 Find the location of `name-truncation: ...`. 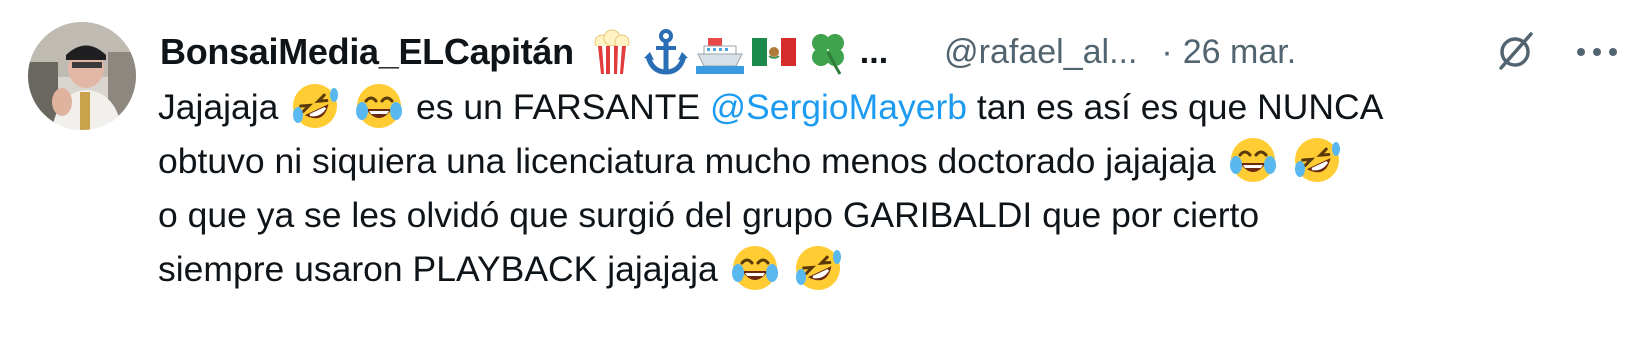

name-truncation: ... is located at coordinates (874, 51).